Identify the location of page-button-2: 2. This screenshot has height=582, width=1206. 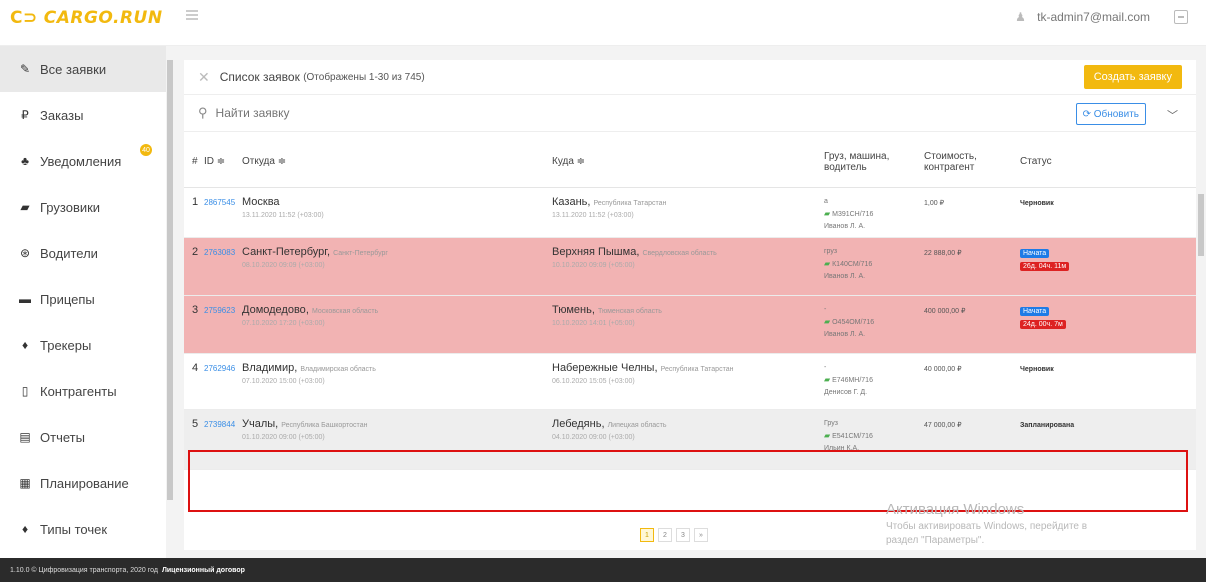
(665, 535).